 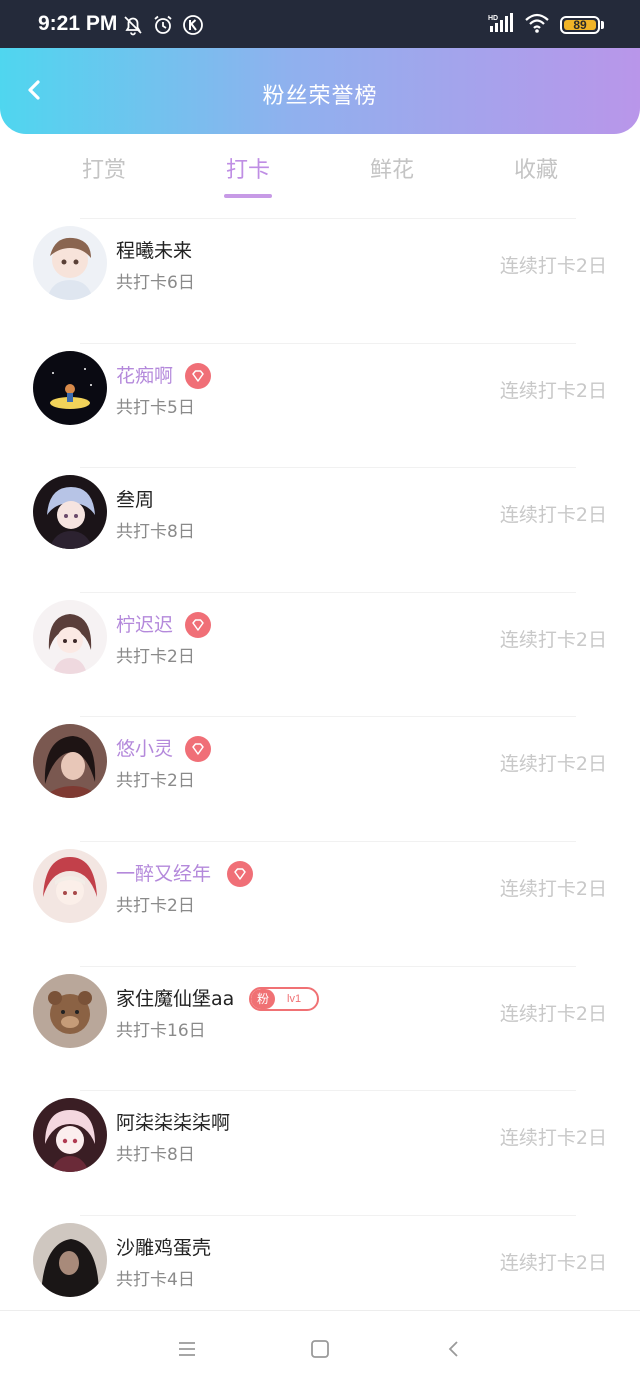 I want to click on battery-level: 89, so click(x=580, y=25).